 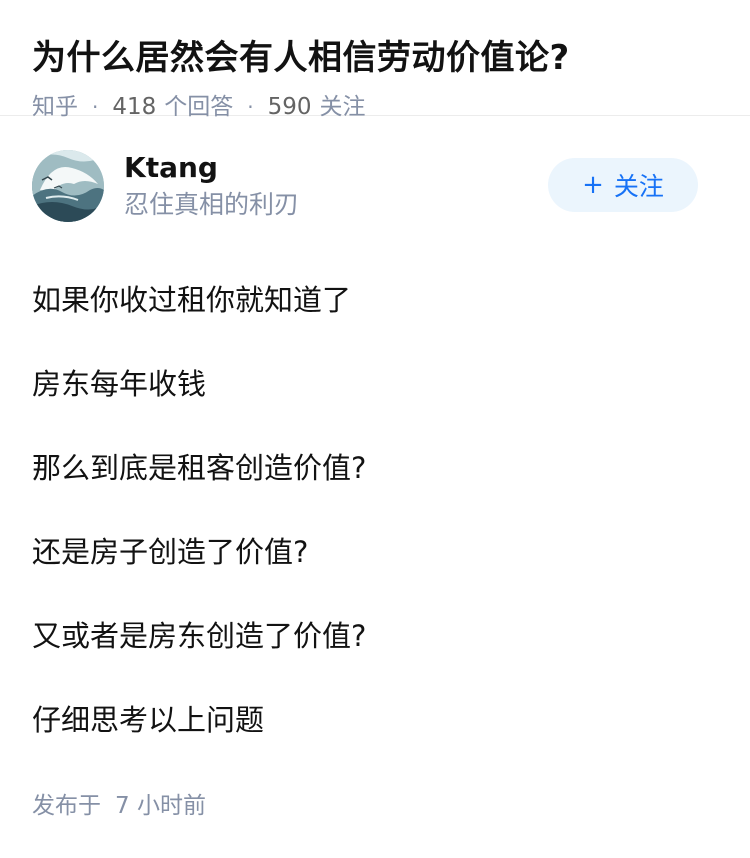 I want to click on author-bio: 忍住真相的利刃, so click(x=212, y=204).